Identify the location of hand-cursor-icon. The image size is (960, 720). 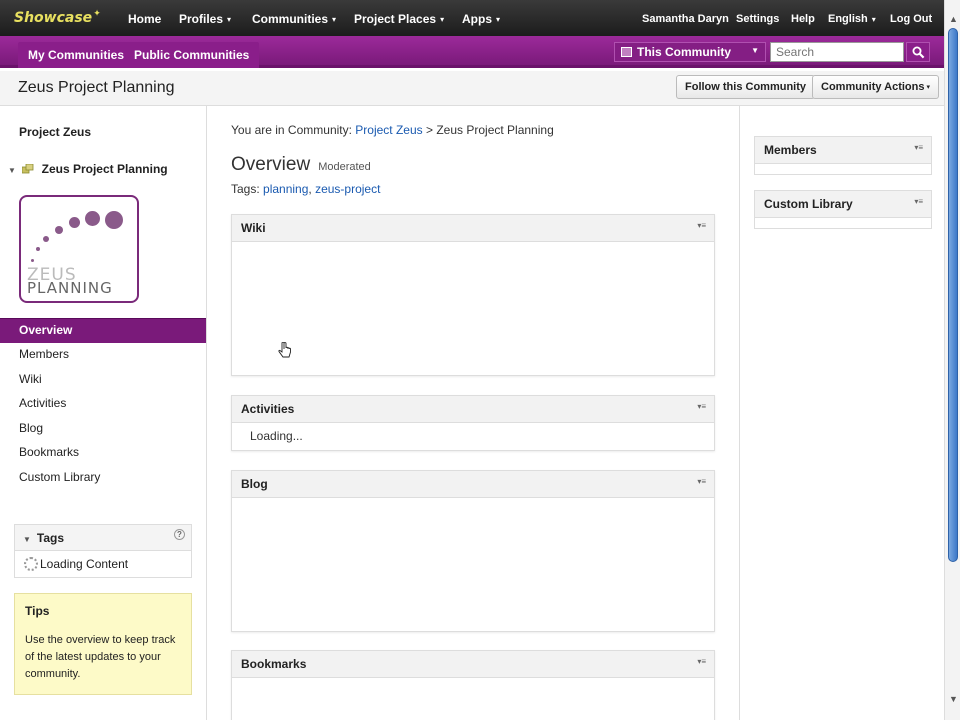
(284, 350).